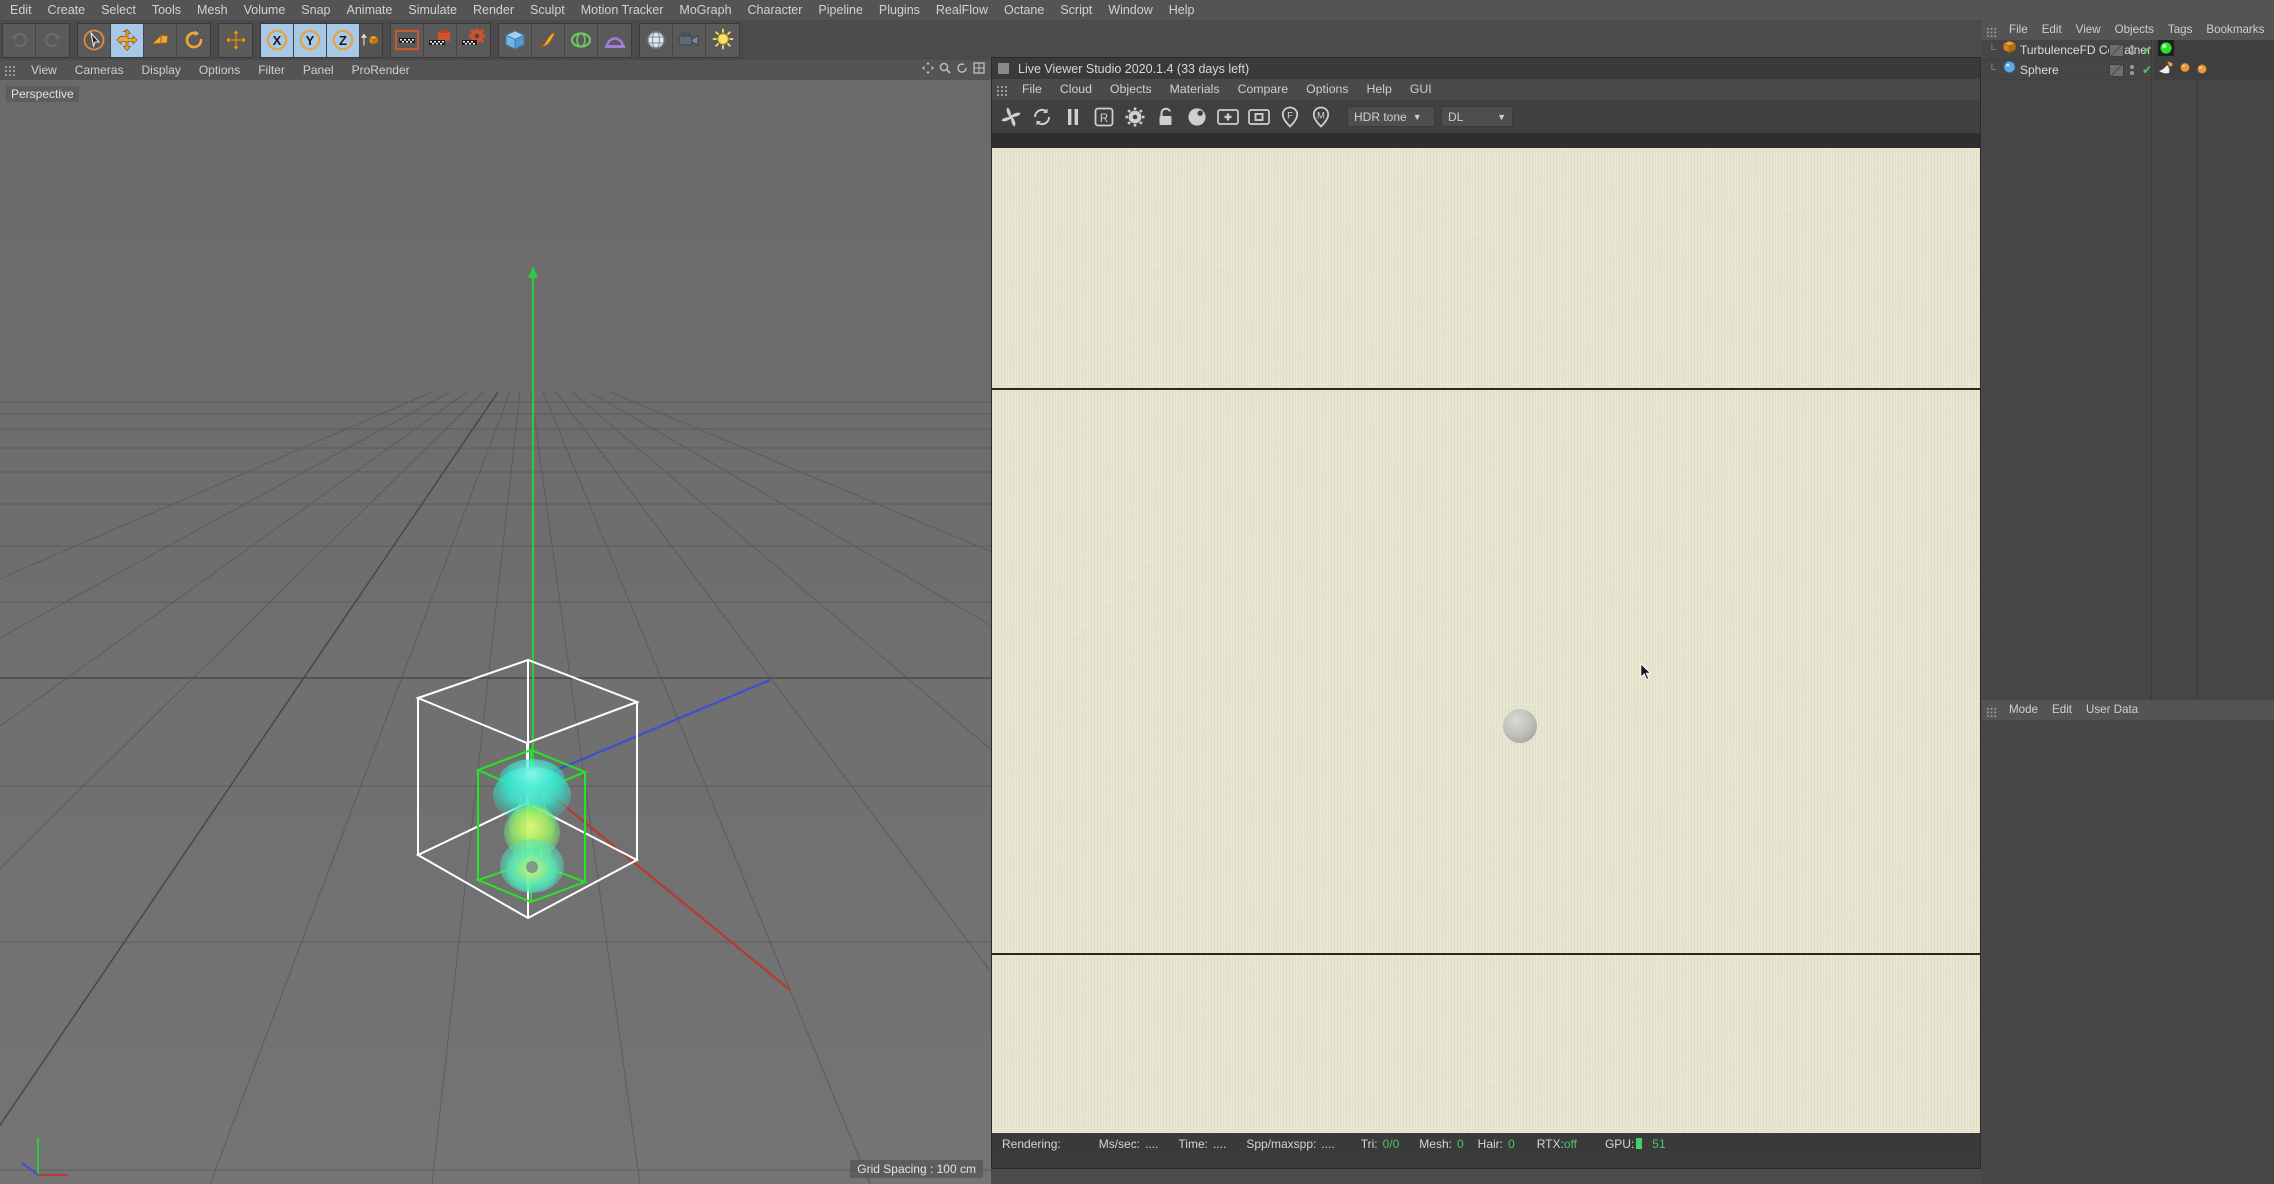 Image resolution: width=2274 pixels, height=1184 pixels. Describe the element at coordinates (160, 70) in the screenshot. I see `viewport-menu-display: Display` at that location.